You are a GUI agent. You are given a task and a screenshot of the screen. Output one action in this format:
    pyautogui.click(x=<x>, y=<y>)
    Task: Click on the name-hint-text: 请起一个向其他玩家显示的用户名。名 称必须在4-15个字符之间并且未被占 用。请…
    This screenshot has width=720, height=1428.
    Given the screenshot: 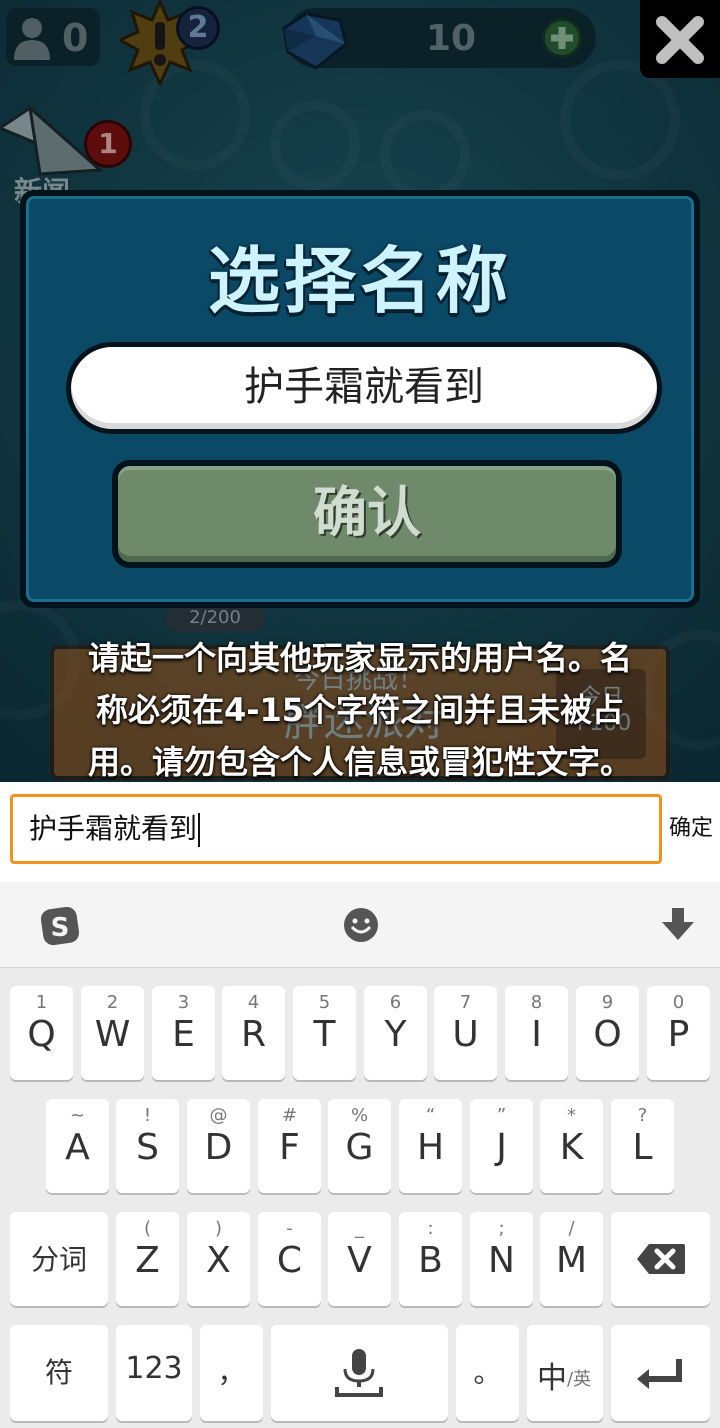 What is the action you would take?
    pyautogui.click(x=360, y=707)
    